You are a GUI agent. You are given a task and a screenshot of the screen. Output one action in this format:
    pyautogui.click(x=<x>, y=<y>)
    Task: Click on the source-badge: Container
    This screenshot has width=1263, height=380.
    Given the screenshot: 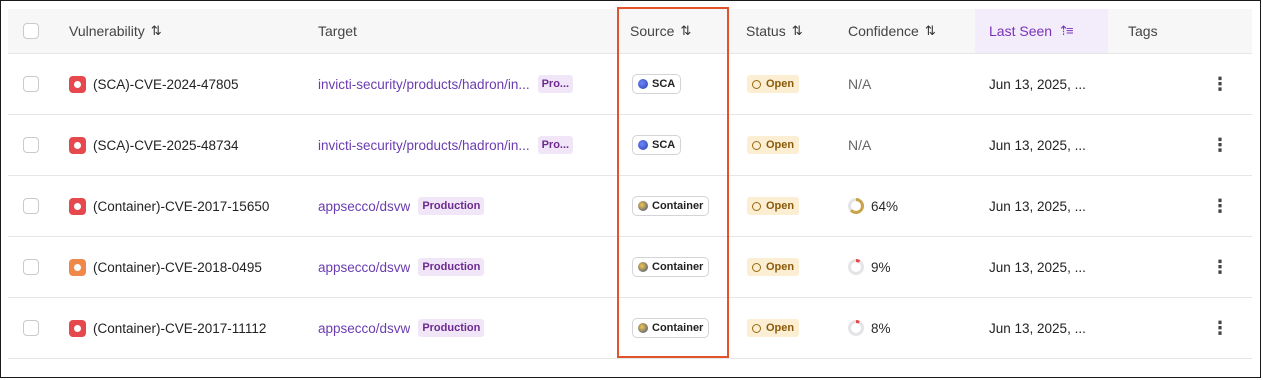 What is the action you would take?
    pyautogui.click(x=671, y=328)
    